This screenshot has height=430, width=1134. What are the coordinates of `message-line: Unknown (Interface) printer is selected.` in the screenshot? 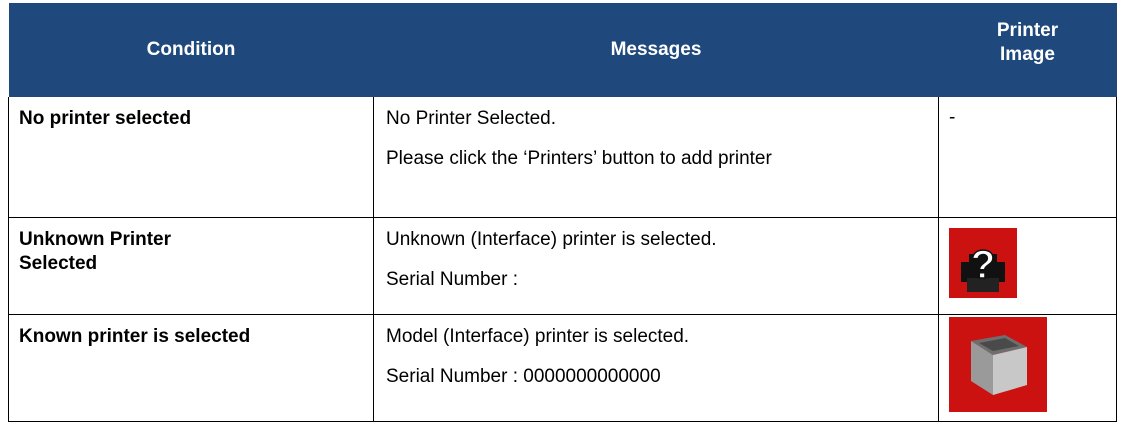 It's located at (551, 239).